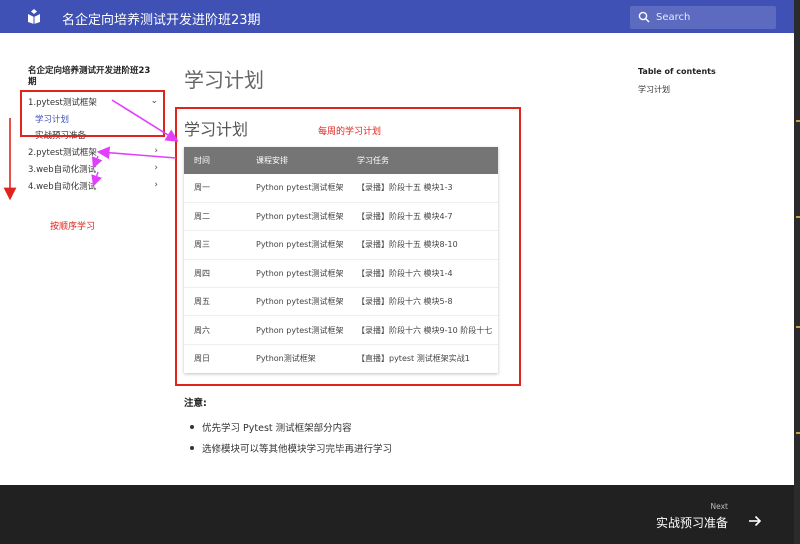 This screenshot has height=544, width=800. I want to click on search-icon, so click(644, 17).